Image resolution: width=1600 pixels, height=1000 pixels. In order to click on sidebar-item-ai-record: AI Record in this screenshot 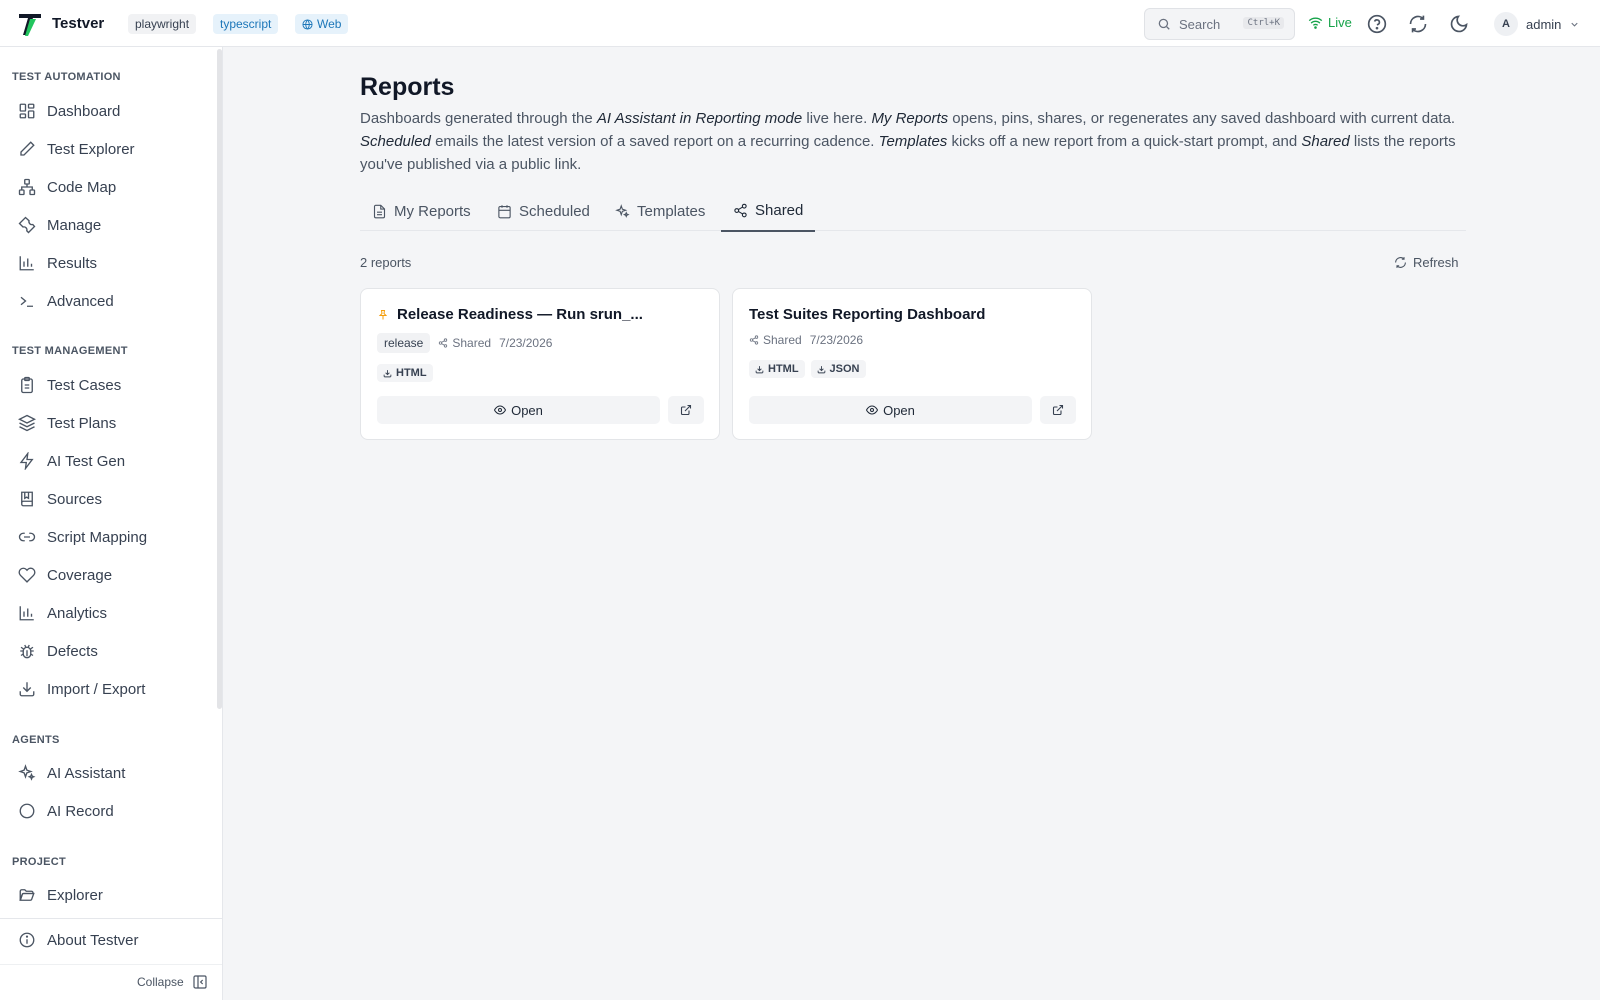, I will do `click(108, 811)`.